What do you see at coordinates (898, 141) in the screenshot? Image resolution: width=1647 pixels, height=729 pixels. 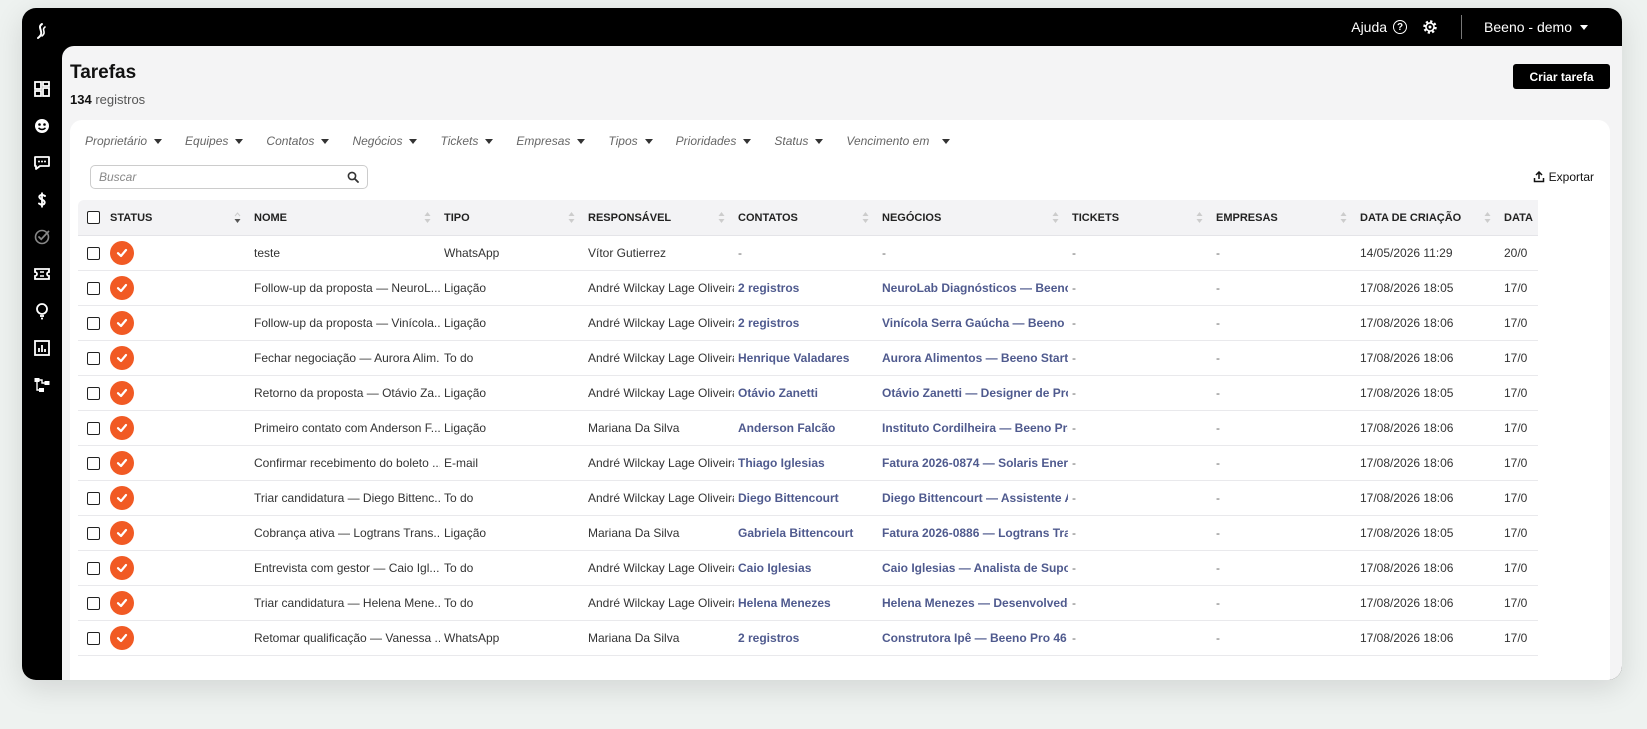 I see `filter-due-date: Vencimento em` at bounding box center [898, 141].